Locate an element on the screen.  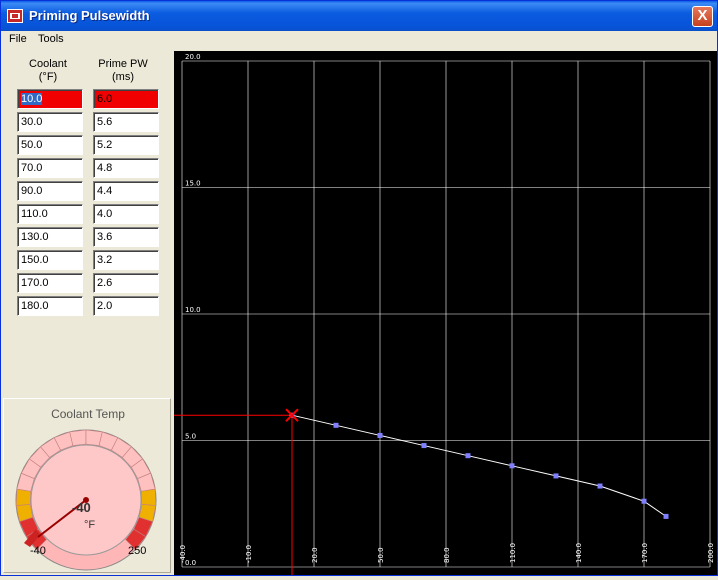
y-tick-label: 15.0 is located at coordinates (193, 184).